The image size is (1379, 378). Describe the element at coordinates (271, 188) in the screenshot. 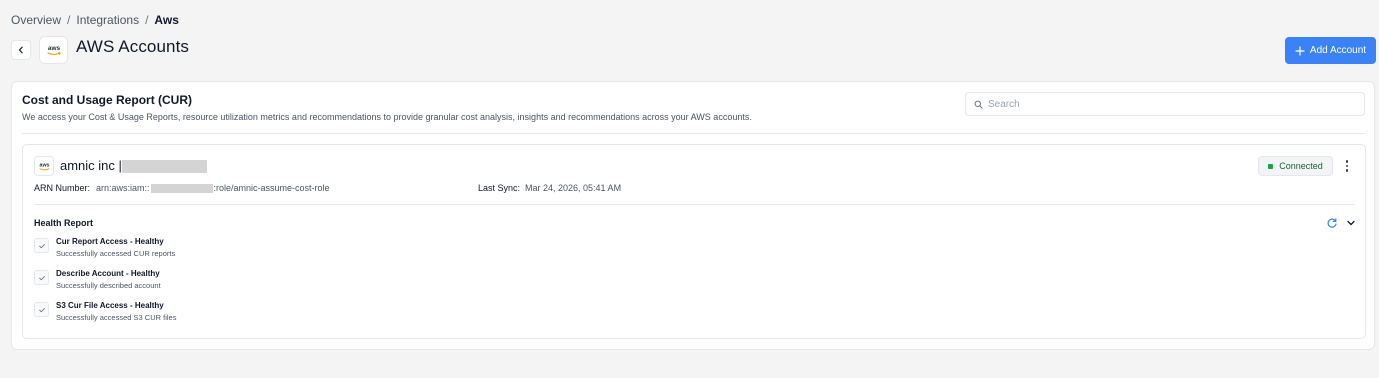

I see `arn-suffix: :role/amnic-assume-cost-role` at that location.